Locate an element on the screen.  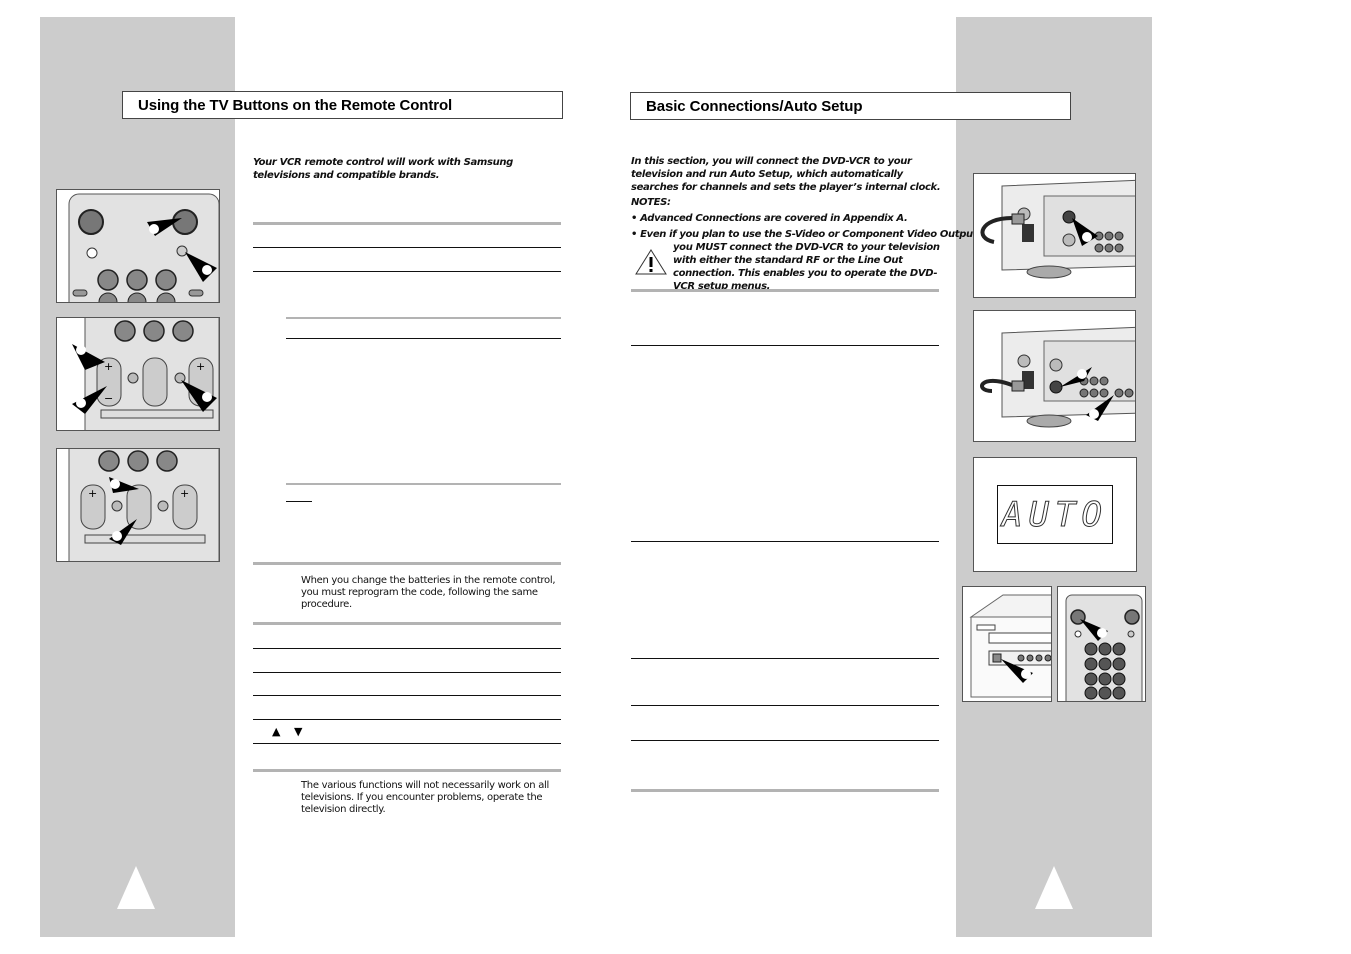
dvd-vcr-front-illustration is located at coordinates (1010, 646).